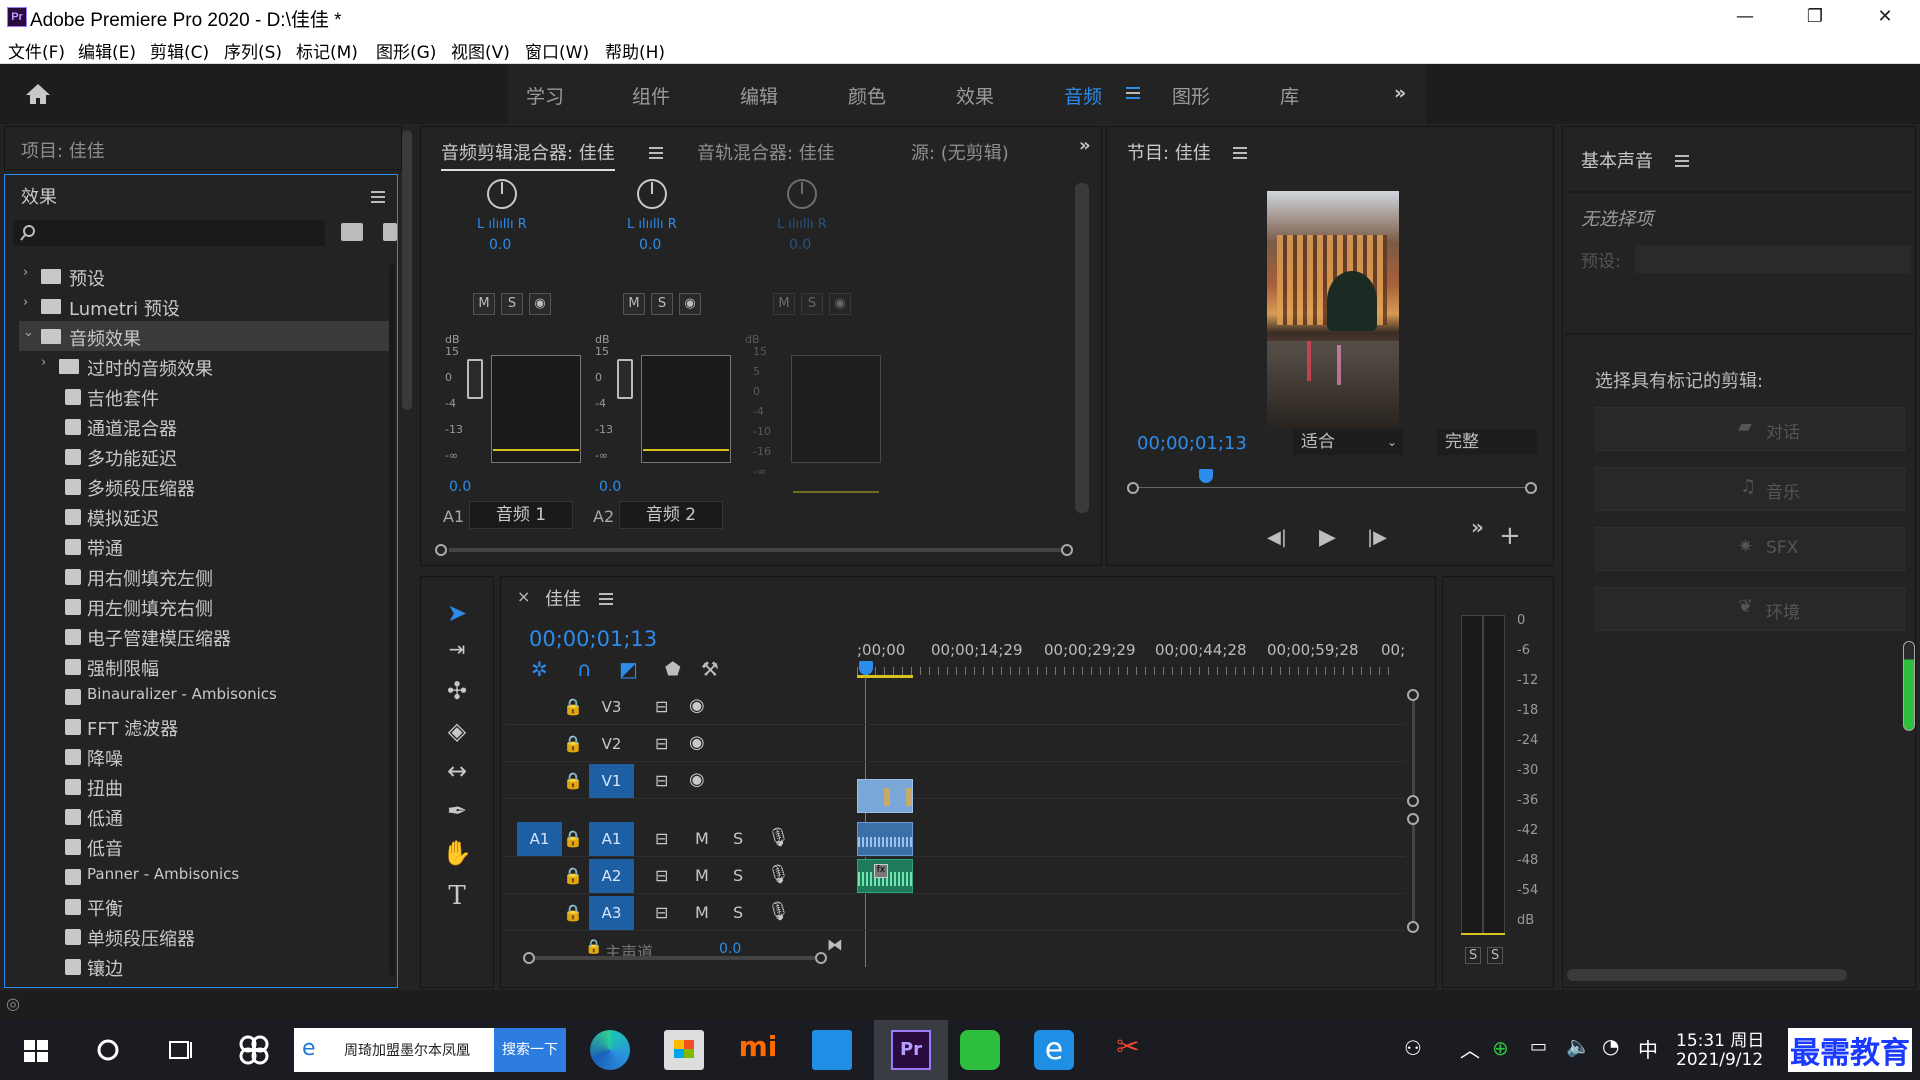 The image size is (1920, 1080). I want to click on effects-item: Binauralizer - Ambisonics, so click(206, 696).